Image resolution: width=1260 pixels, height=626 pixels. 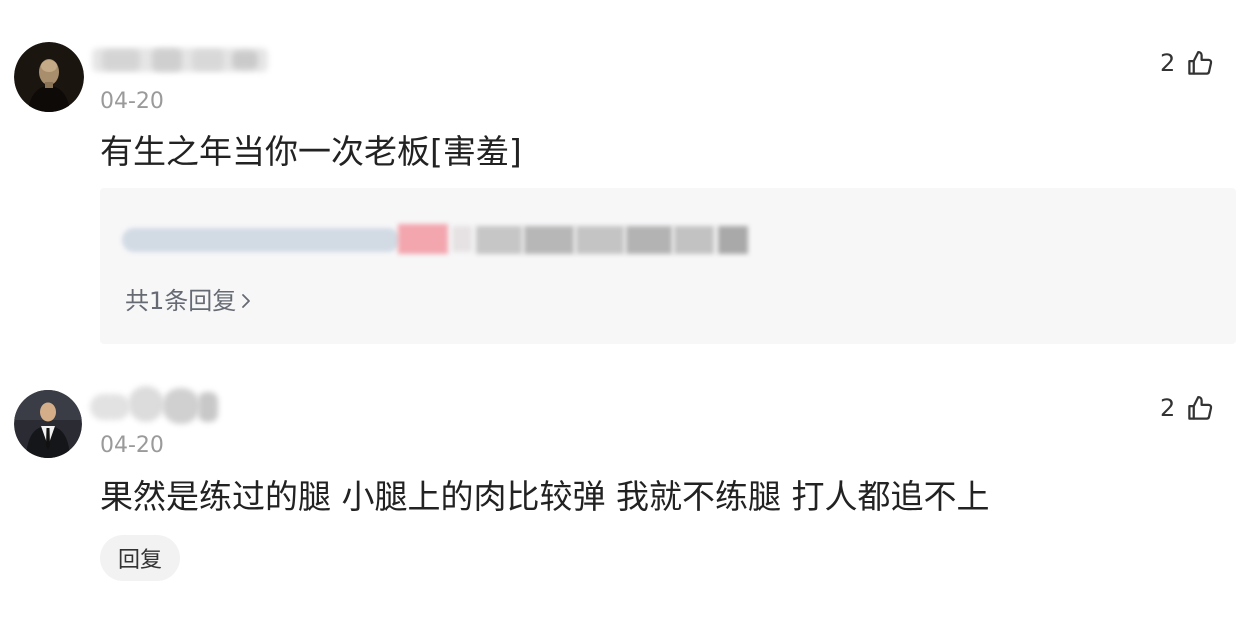 What do you see at coordinates (181, 301) in the screenshot?
I see `reply-summary-label: 共1条回复` at bounding box center [181, 301].